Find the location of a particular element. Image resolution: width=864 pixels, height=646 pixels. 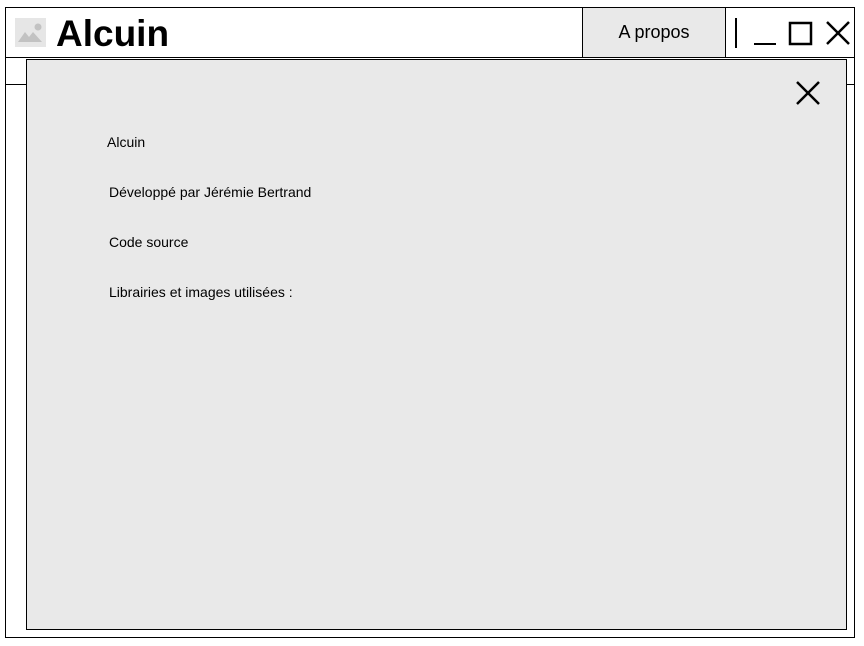

source-code-link: Code source is located at coordinates (148, 242).